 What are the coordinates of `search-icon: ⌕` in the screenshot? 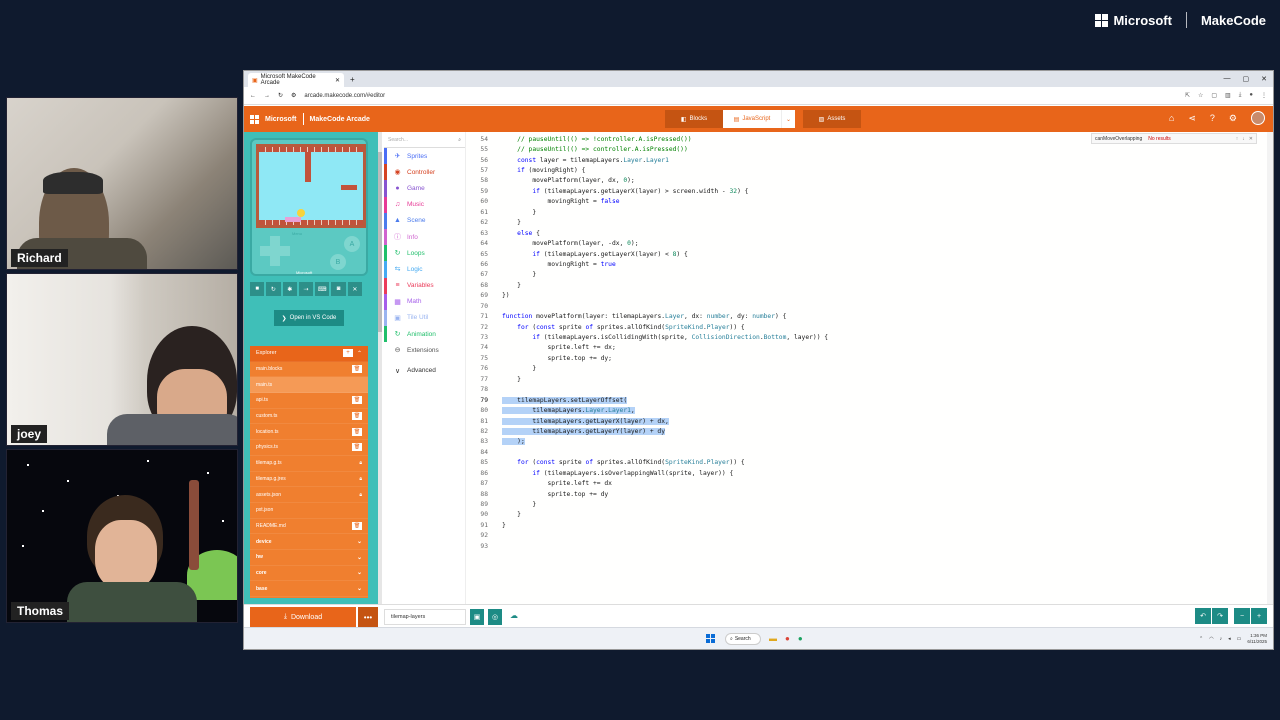 It's located at (459, 140).